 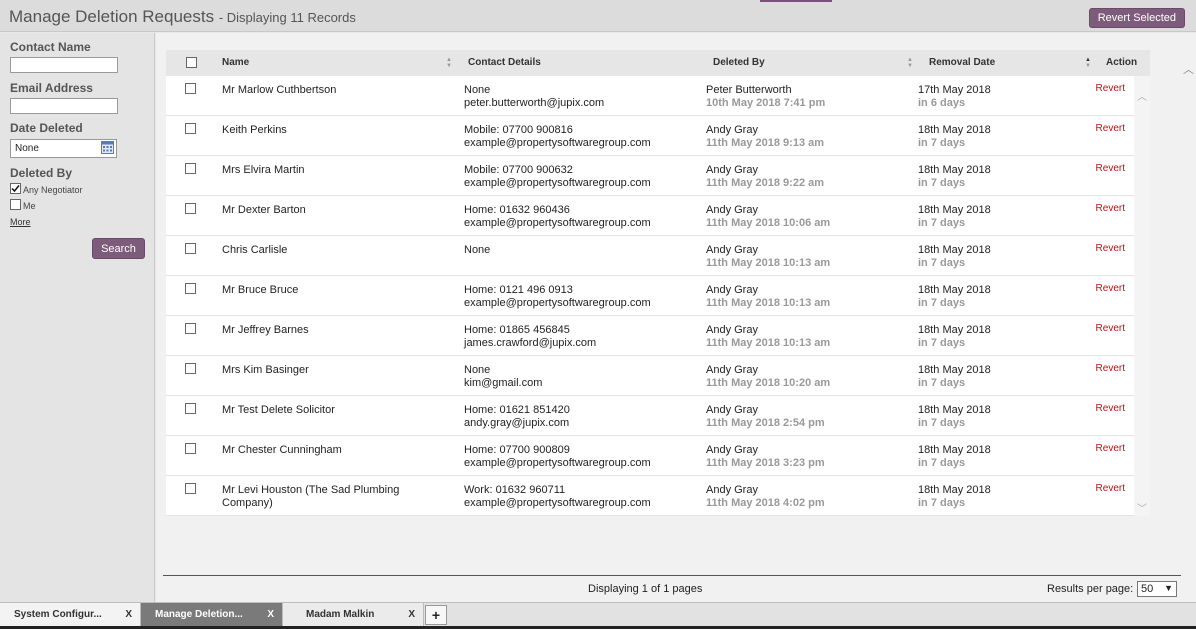 I want to click on page-title-text: Manage Deletion Requests, so click(x=112, y=16).